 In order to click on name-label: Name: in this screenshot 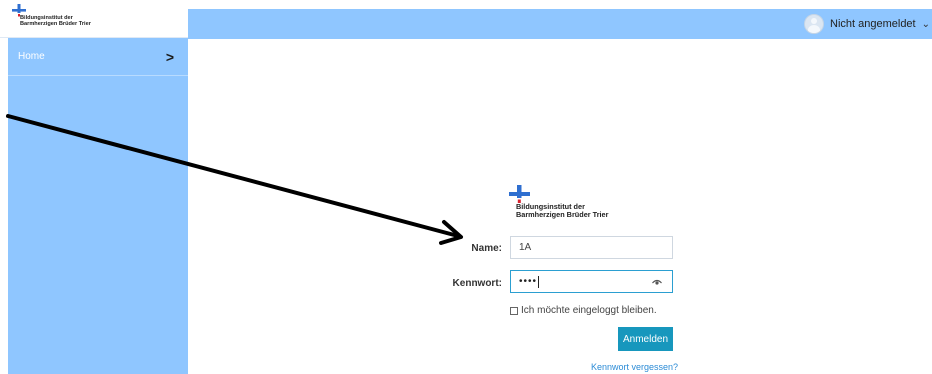, I will do `click(486, 248)`.